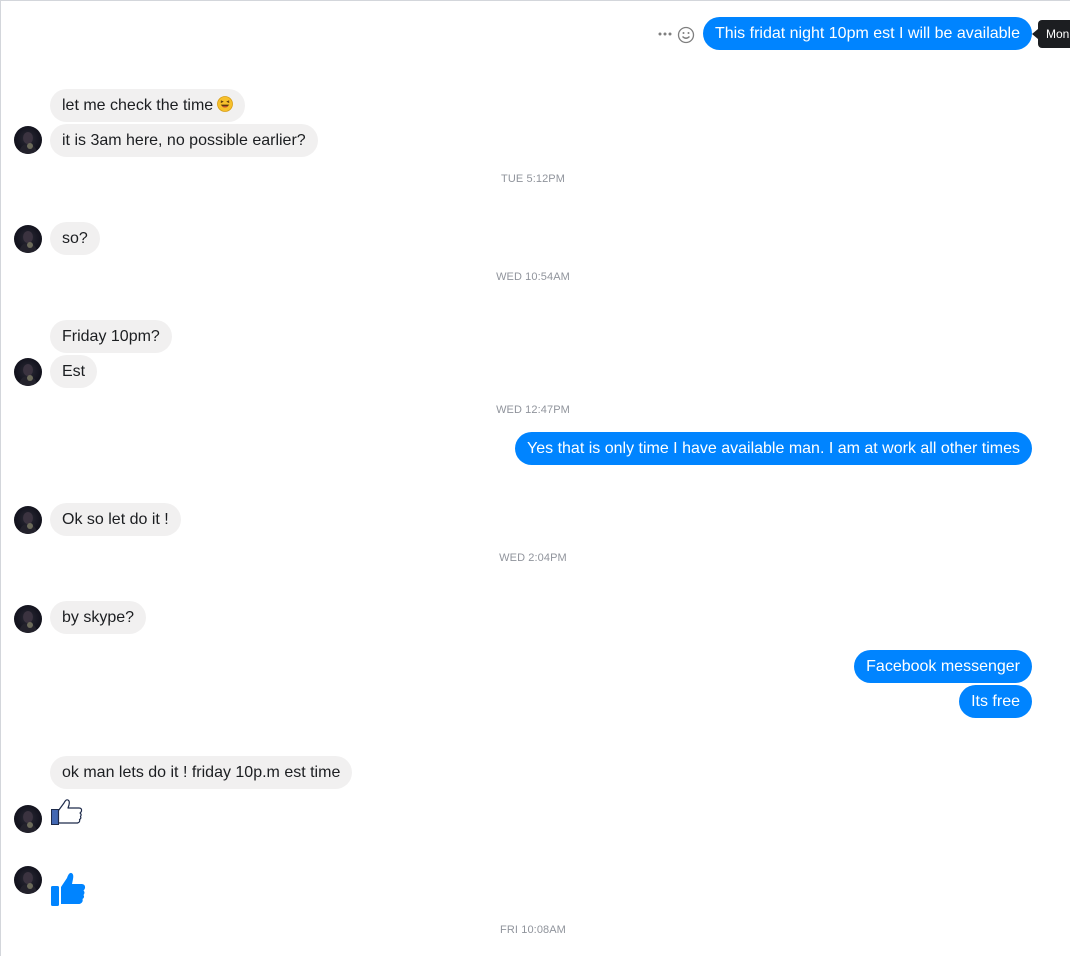 This screenshot has height=956, width=1070. Describe the element at coordinates (943, 666) in the screenshot. I see `outgoing-message: Facebook messenger` at that location.